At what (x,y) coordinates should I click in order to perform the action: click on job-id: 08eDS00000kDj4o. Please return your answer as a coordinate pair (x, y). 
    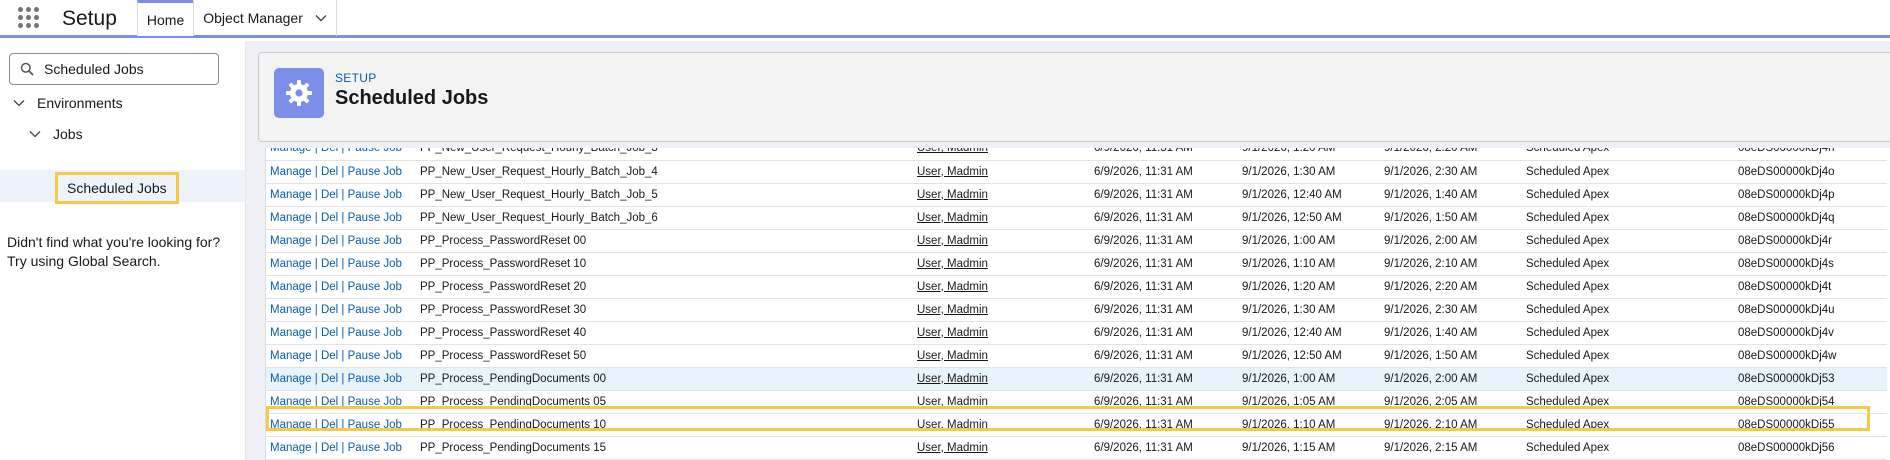
    Looking at the image, I should click on (1810, 172).